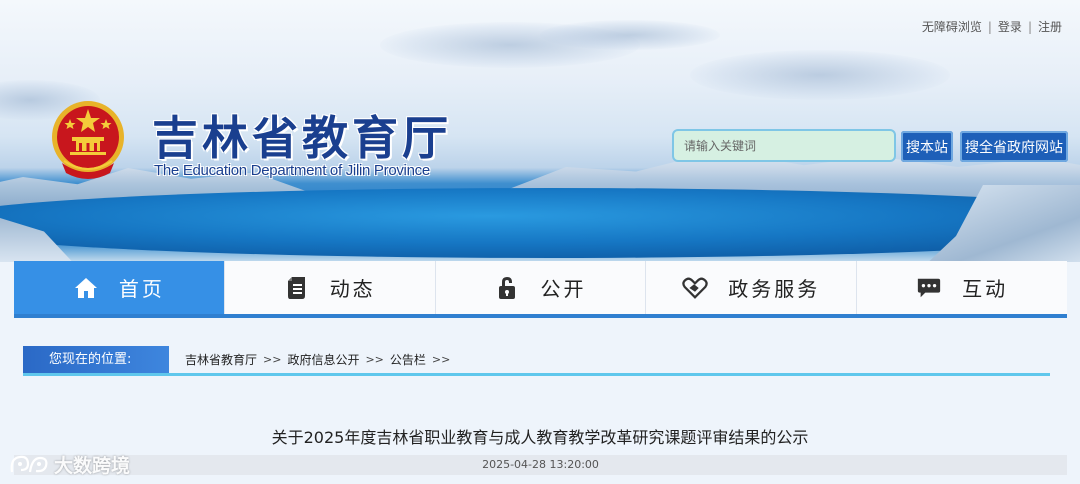 The image size is (1080, 484). Describe the element at coordinates (1050, 26) in the screenshot. I see `register-link: 注册` at that location.